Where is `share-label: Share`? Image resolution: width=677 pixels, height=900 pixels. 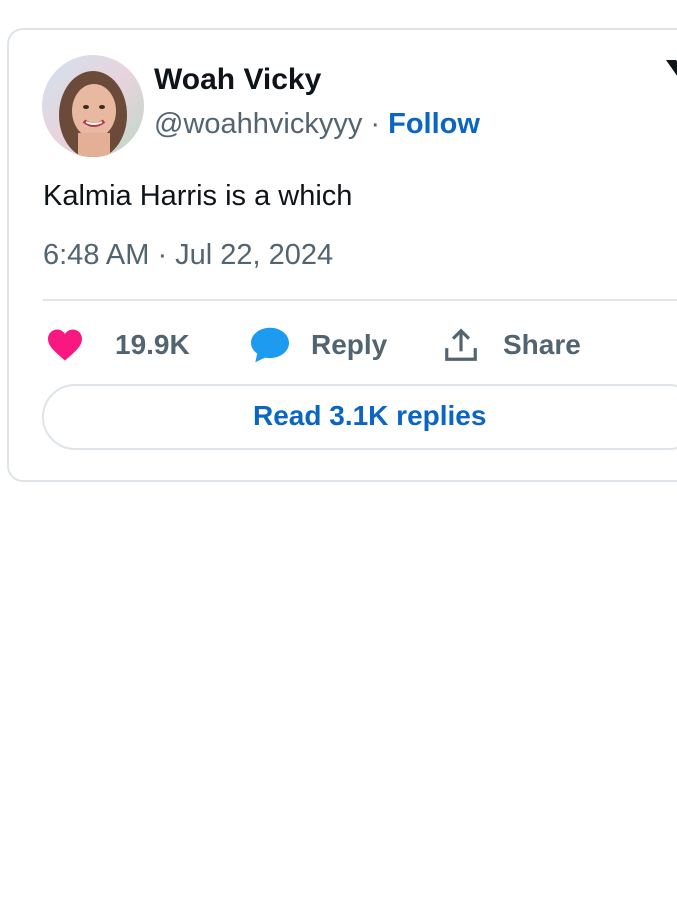 share-label: Share is located at coordinates (542, 344).